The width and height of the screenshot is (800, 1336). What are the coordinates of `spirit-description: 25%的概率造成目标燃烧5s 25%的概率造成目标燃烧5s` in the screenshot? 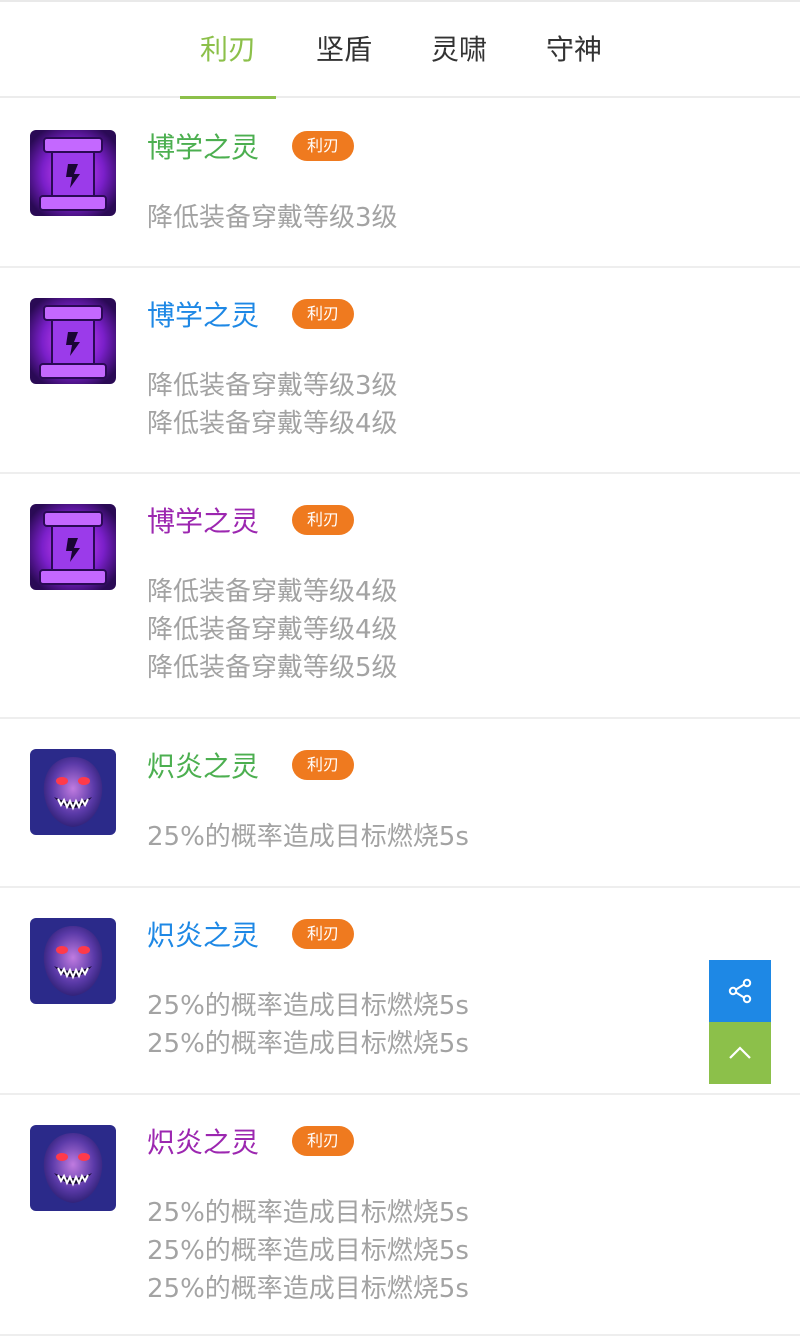 It's located at (308, 1025).